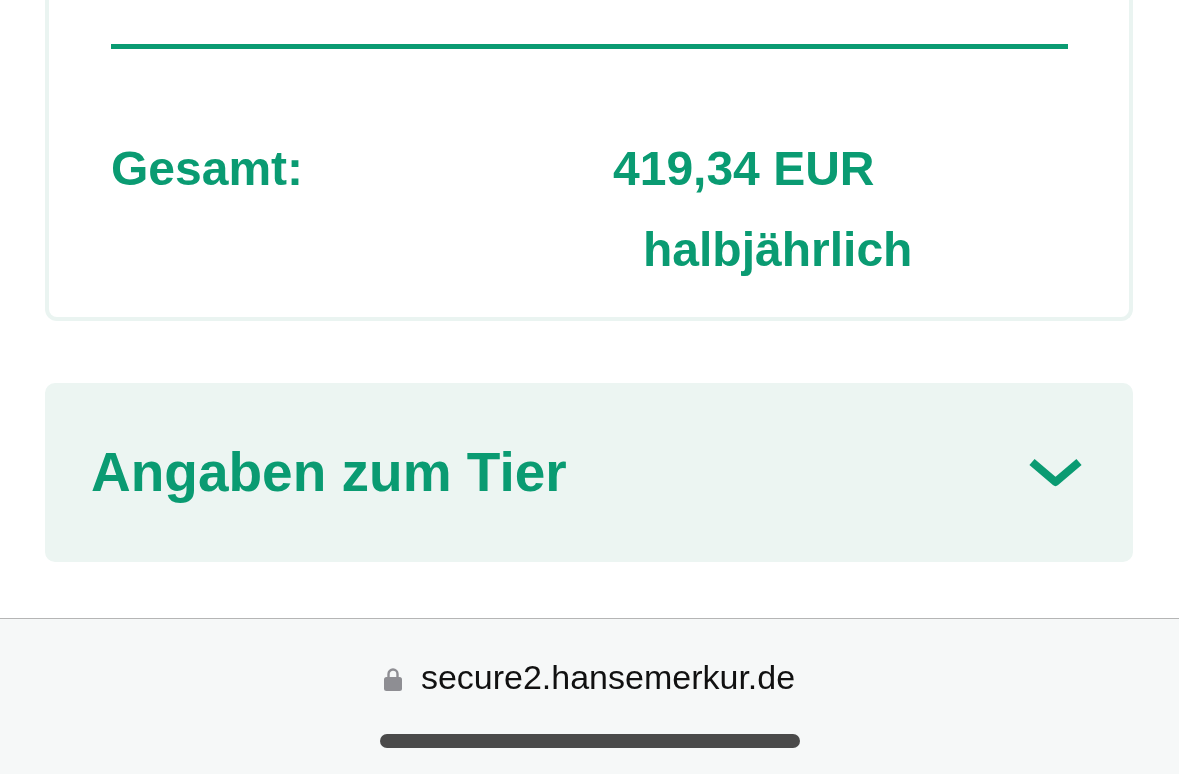 This screenshot has height=774, width=1179. Describe the element at coordinates (207, 169) in the screenshot. I see `total-label: Gesamt:` at that location.